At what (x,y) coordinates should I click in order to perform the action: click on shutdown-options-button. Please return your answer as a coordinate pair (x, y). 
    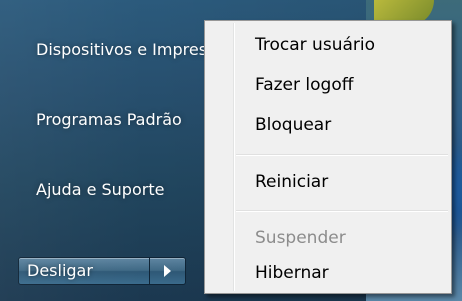
    Looking at the image, I should click on (168, 271).